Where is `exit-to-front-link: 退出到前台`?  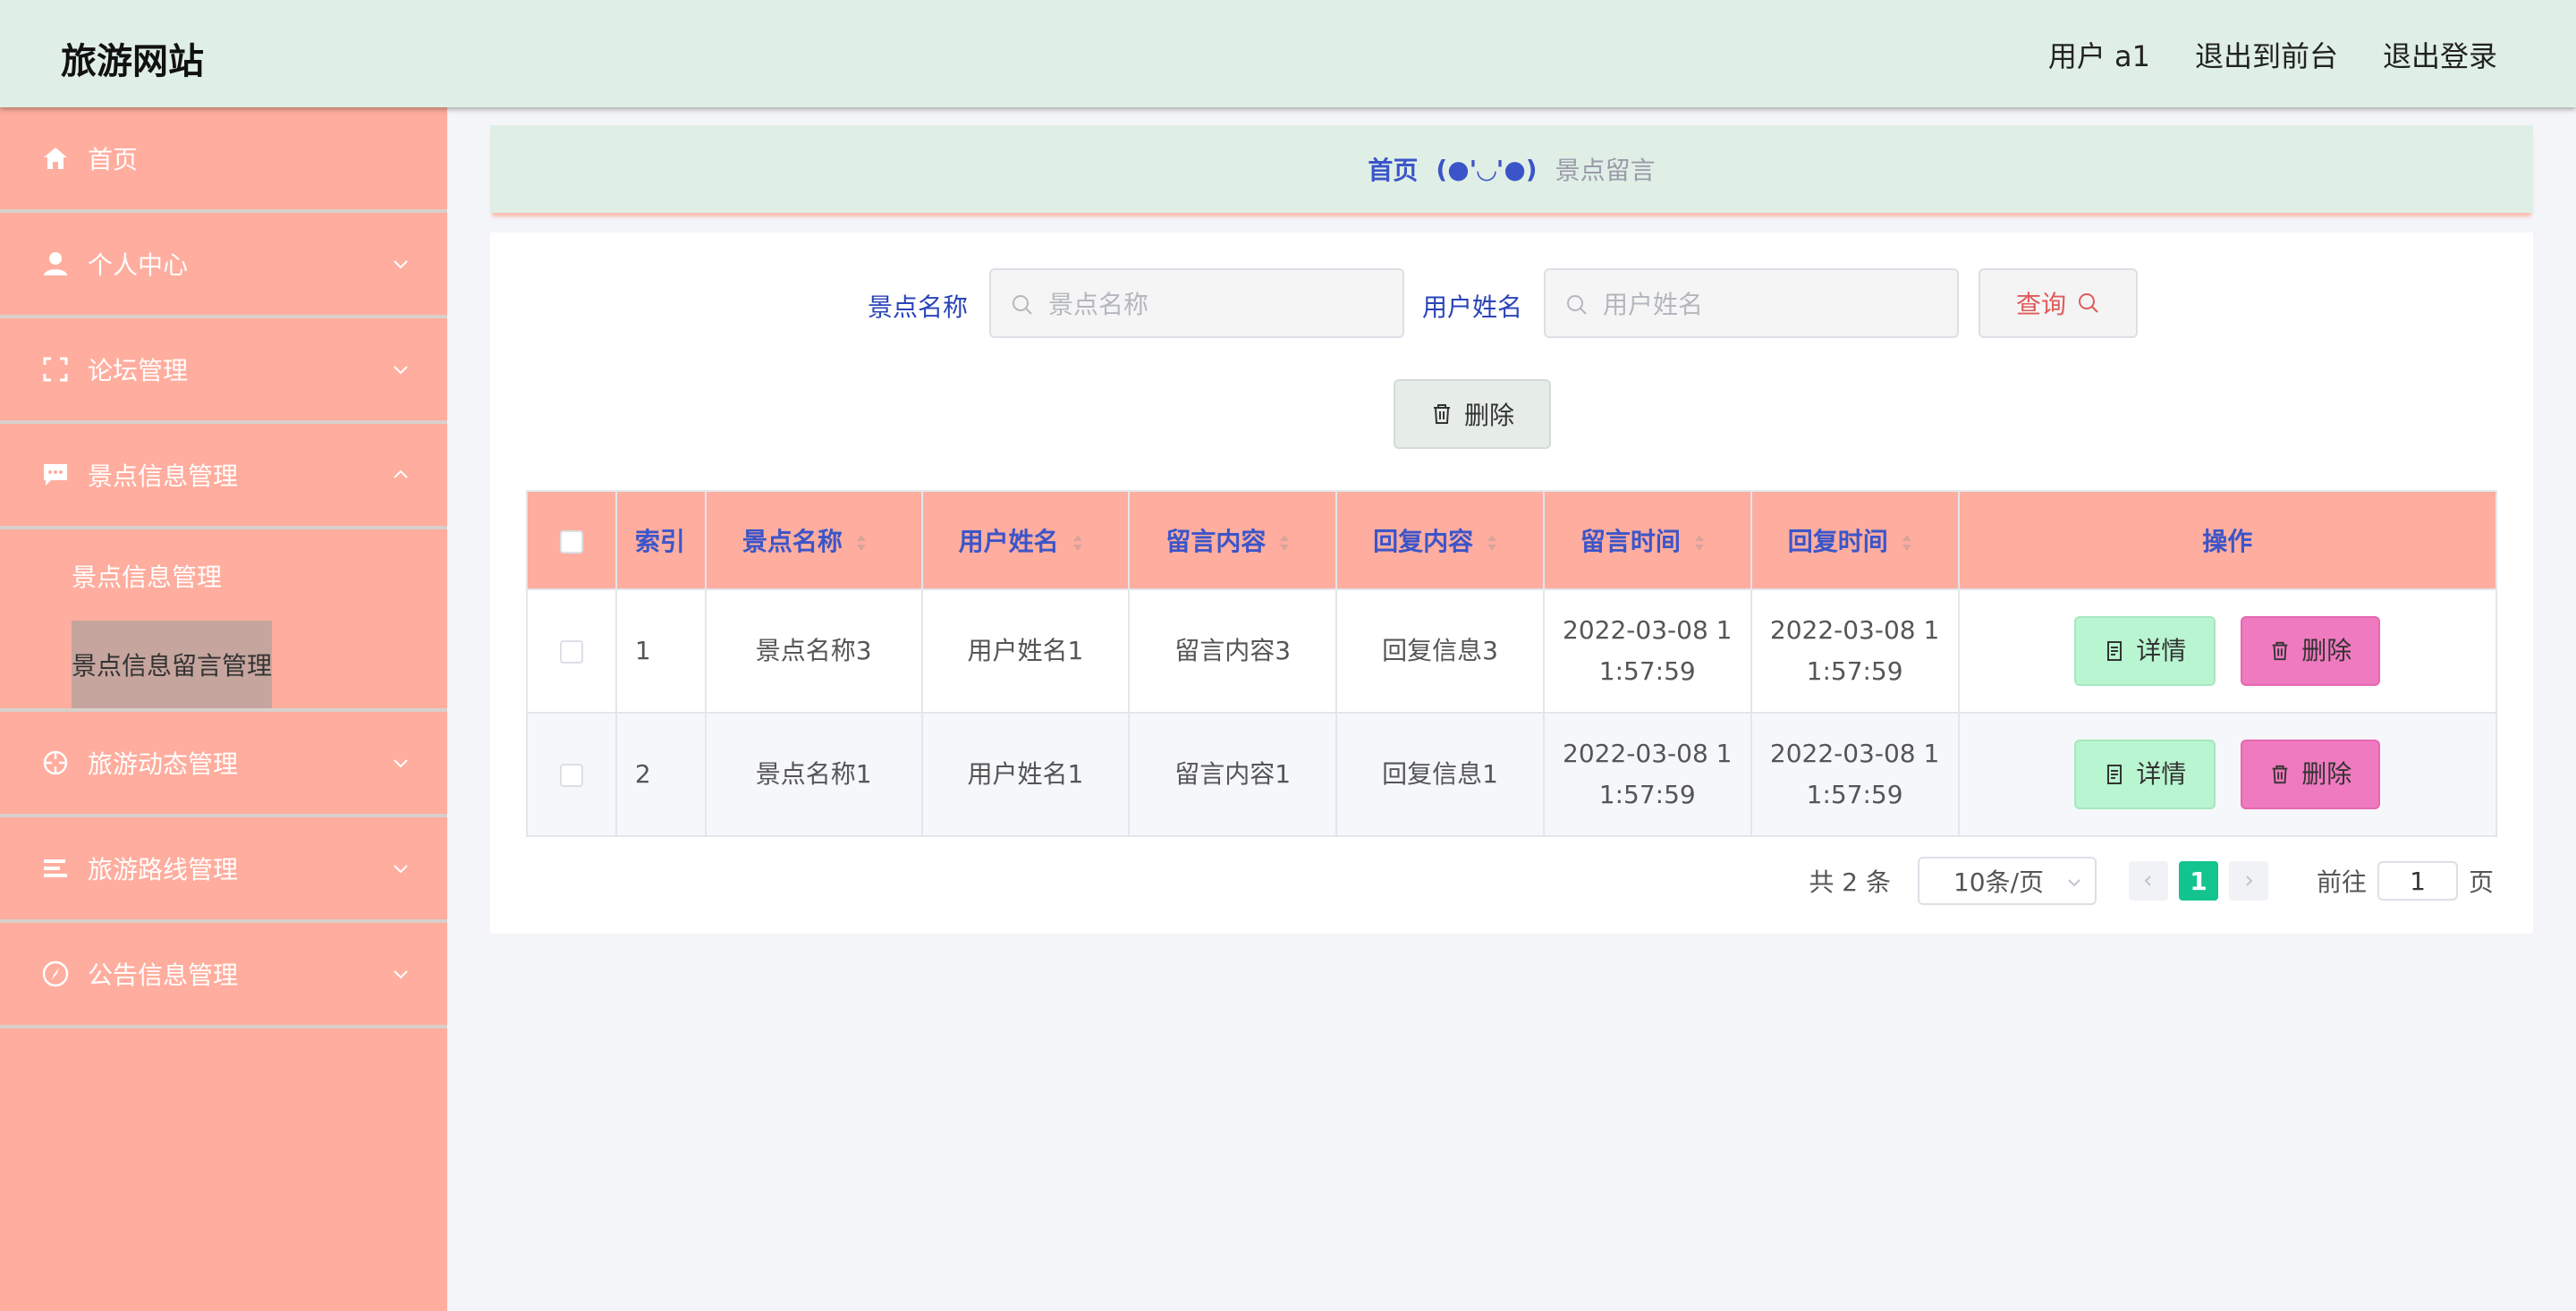 exit-to-front-link: 退出到前台 is located at coordinates (2266, 54).